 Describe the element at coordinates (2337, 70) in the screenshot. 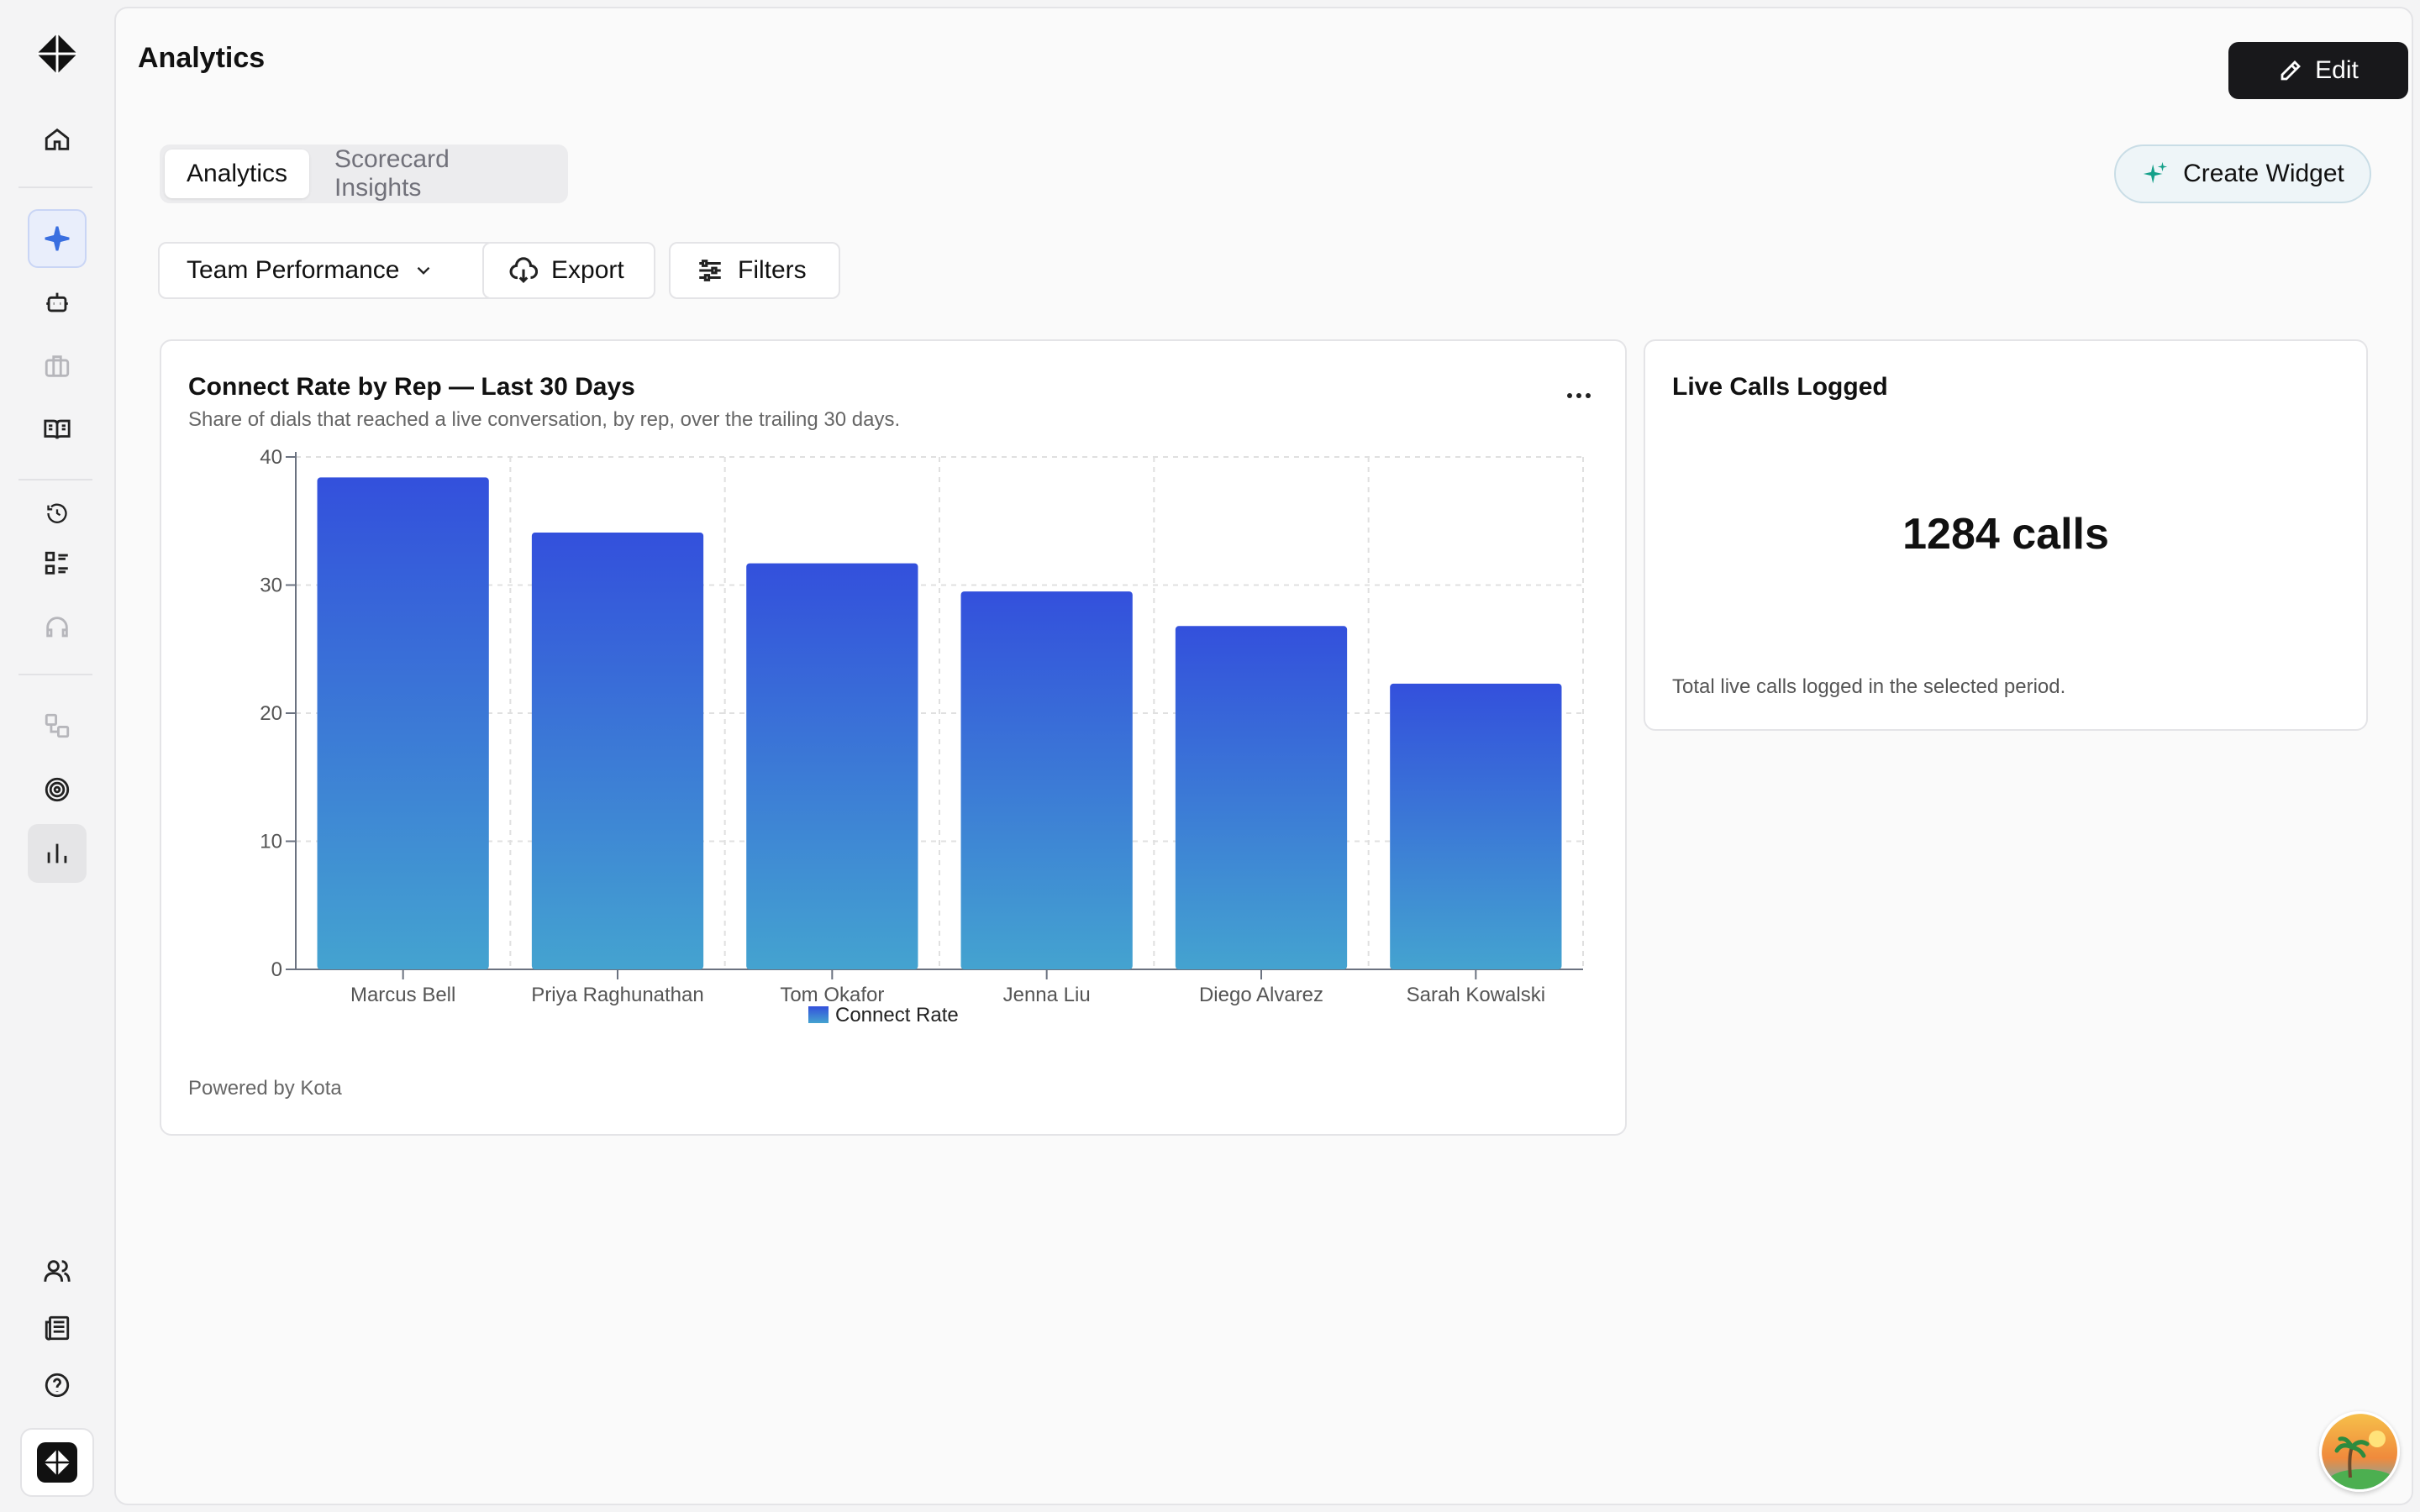

I see `edit-button-label: Edit` at that location.